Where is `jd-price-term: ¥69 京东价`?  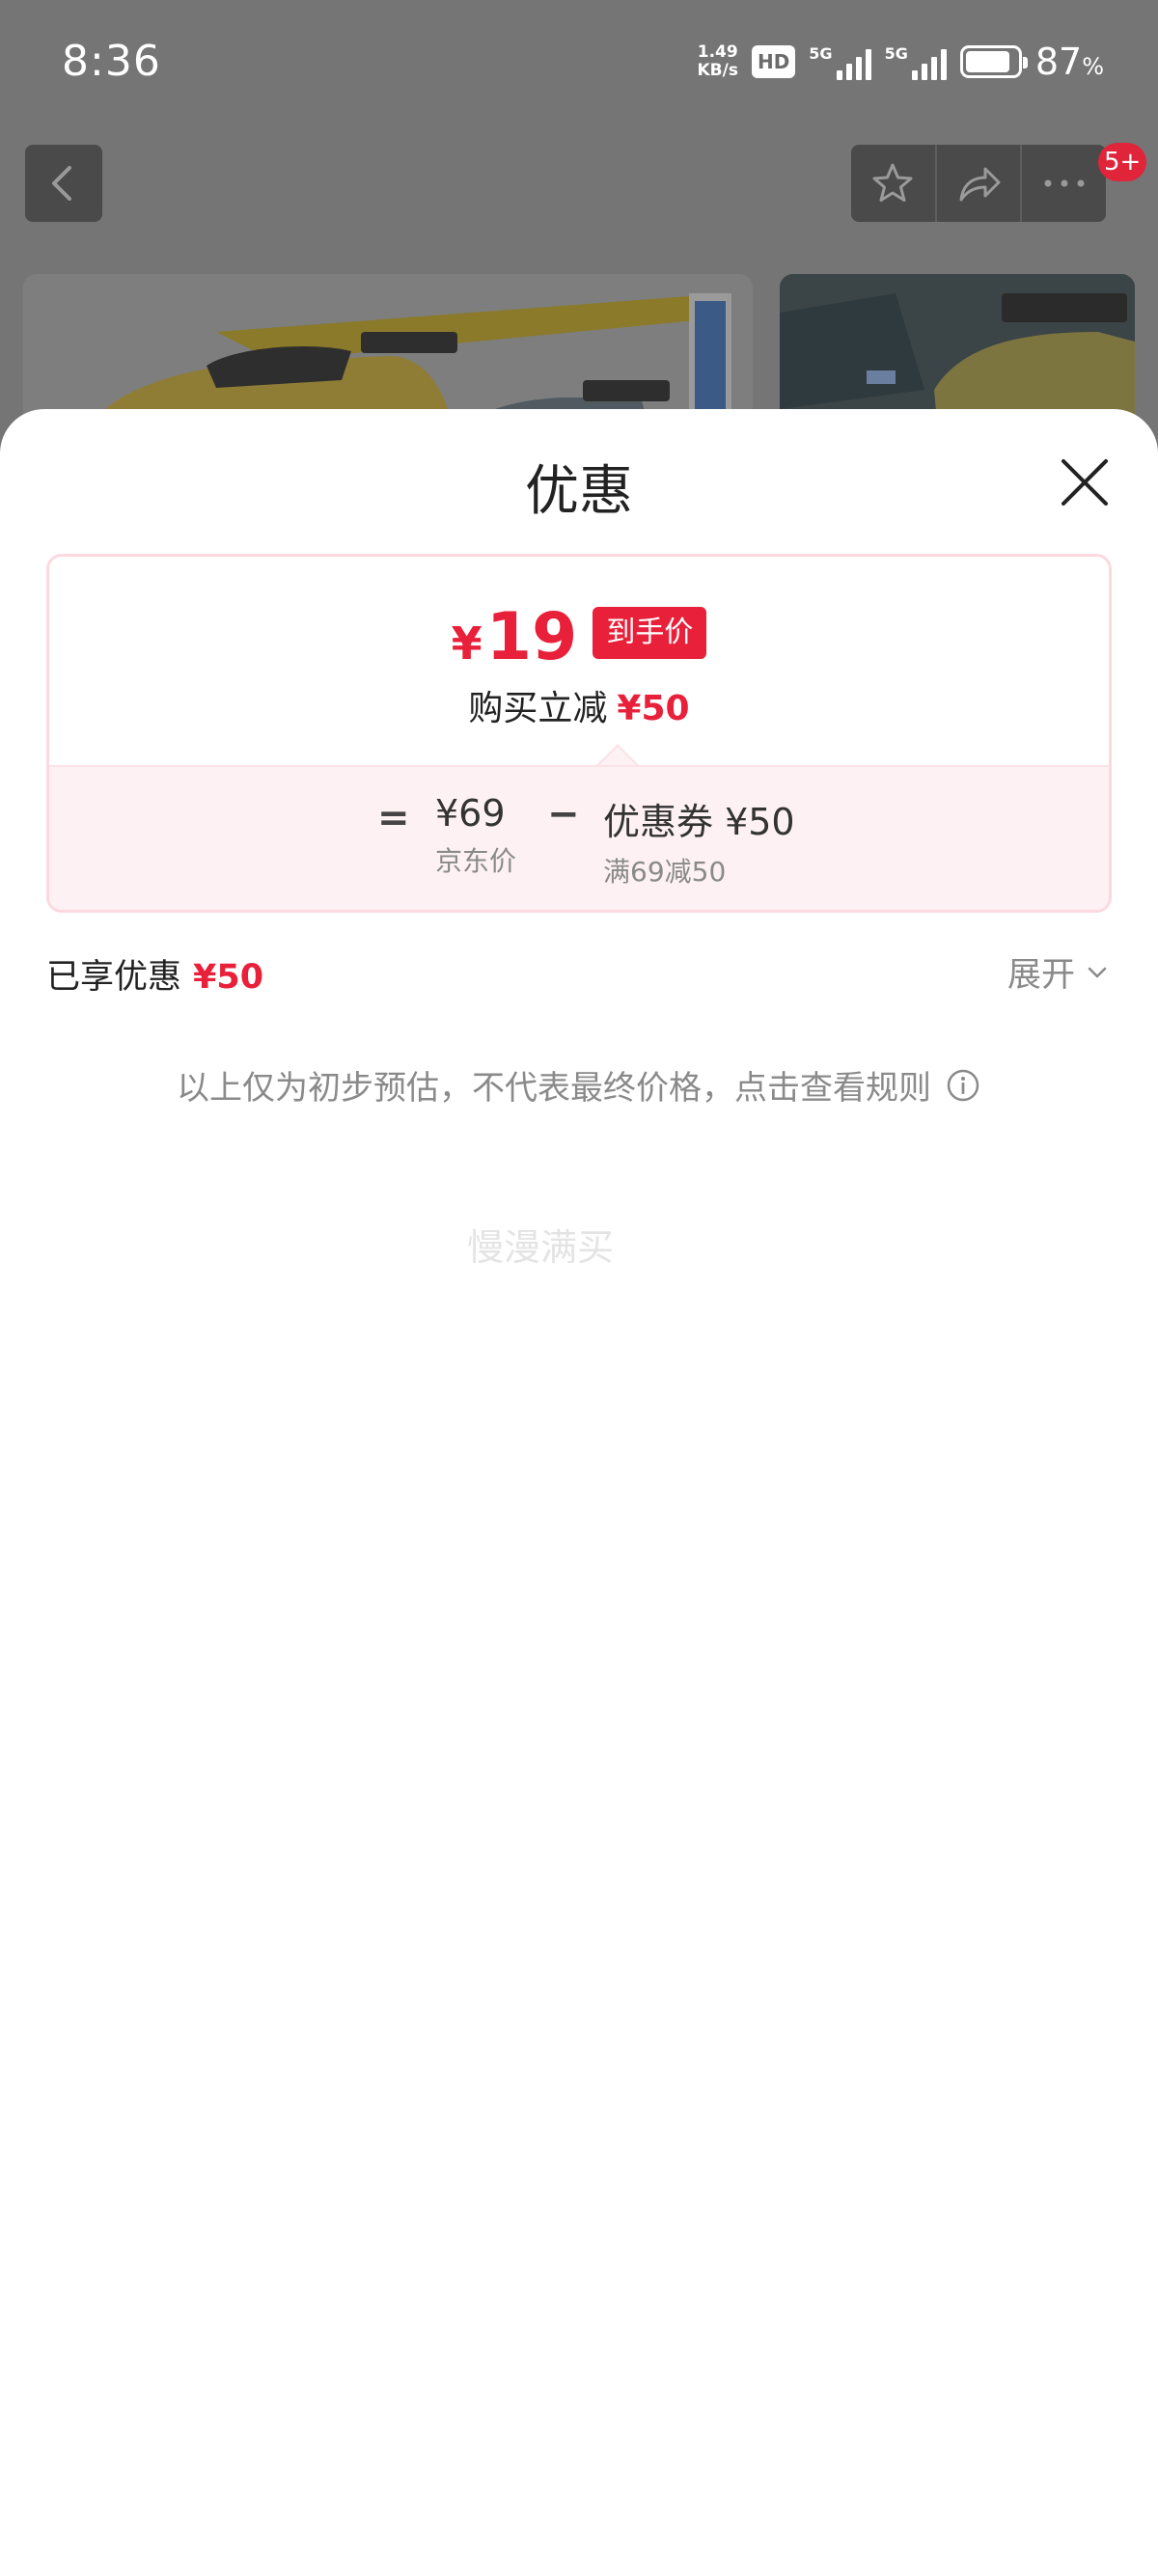 jd-price-term: ¥69 京东价 is located at coordinates (475, 835).